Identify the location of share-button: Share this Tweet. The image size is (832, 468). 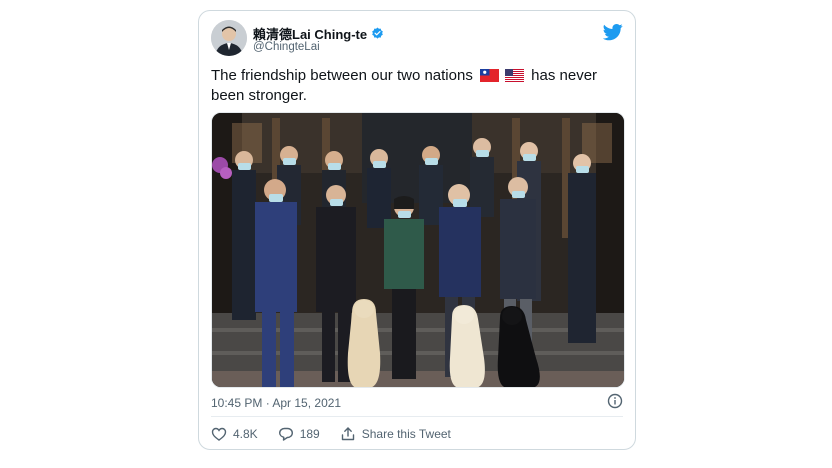
(395, 434).